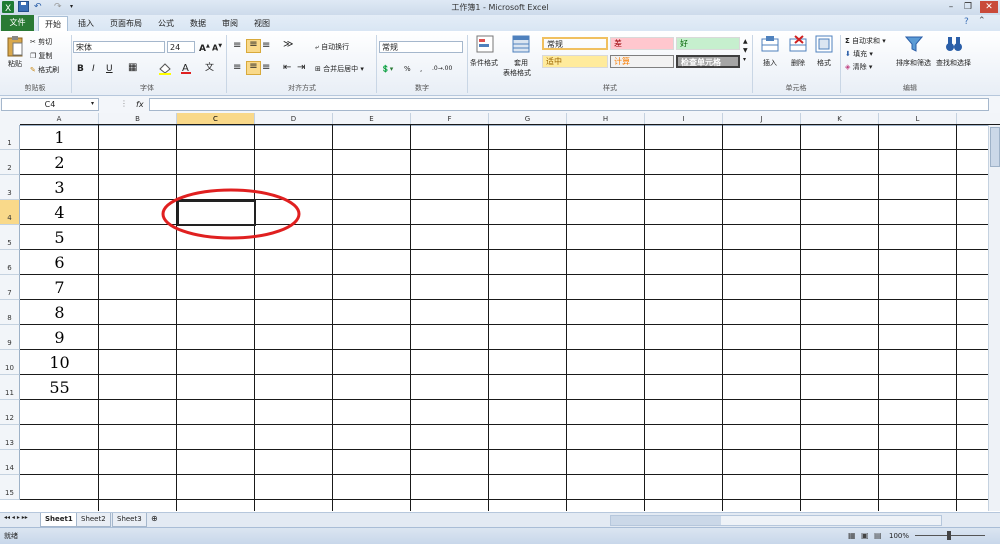  What do you see at coordinates (50, 104) in the screenshot?
I see `name-box: C4` at bounding box center [50, 104].